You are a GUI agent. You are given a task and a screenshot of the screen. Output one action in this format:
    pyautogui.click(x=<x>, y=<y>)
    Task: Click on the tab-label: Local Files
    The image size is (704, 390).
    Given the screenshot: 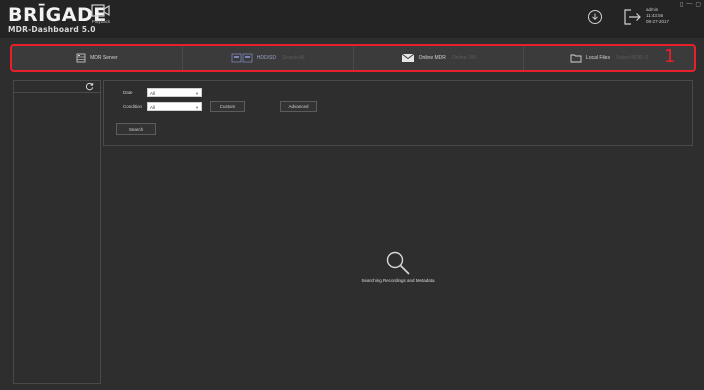 What is the action you would take?
    pyautogui.click(x=598, y=58)
    